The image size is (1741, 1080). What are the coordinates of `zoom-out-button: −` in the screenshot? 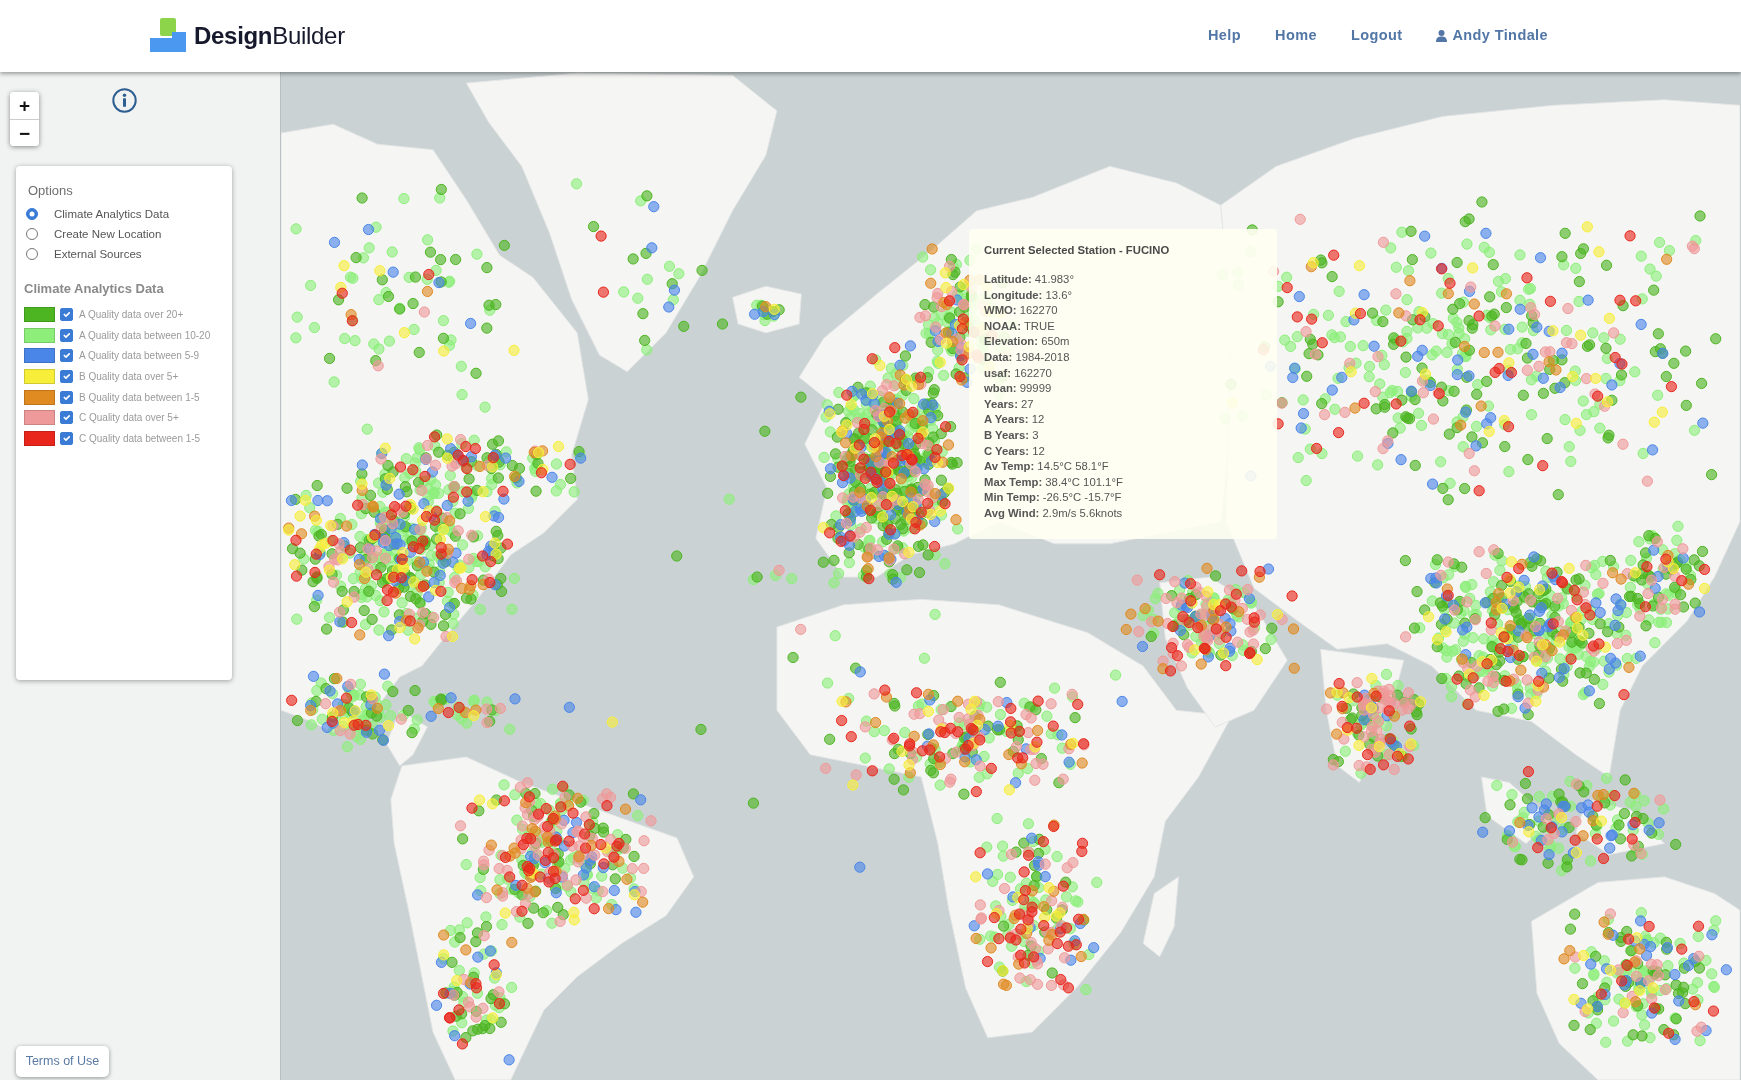 It's located at (24, 132).